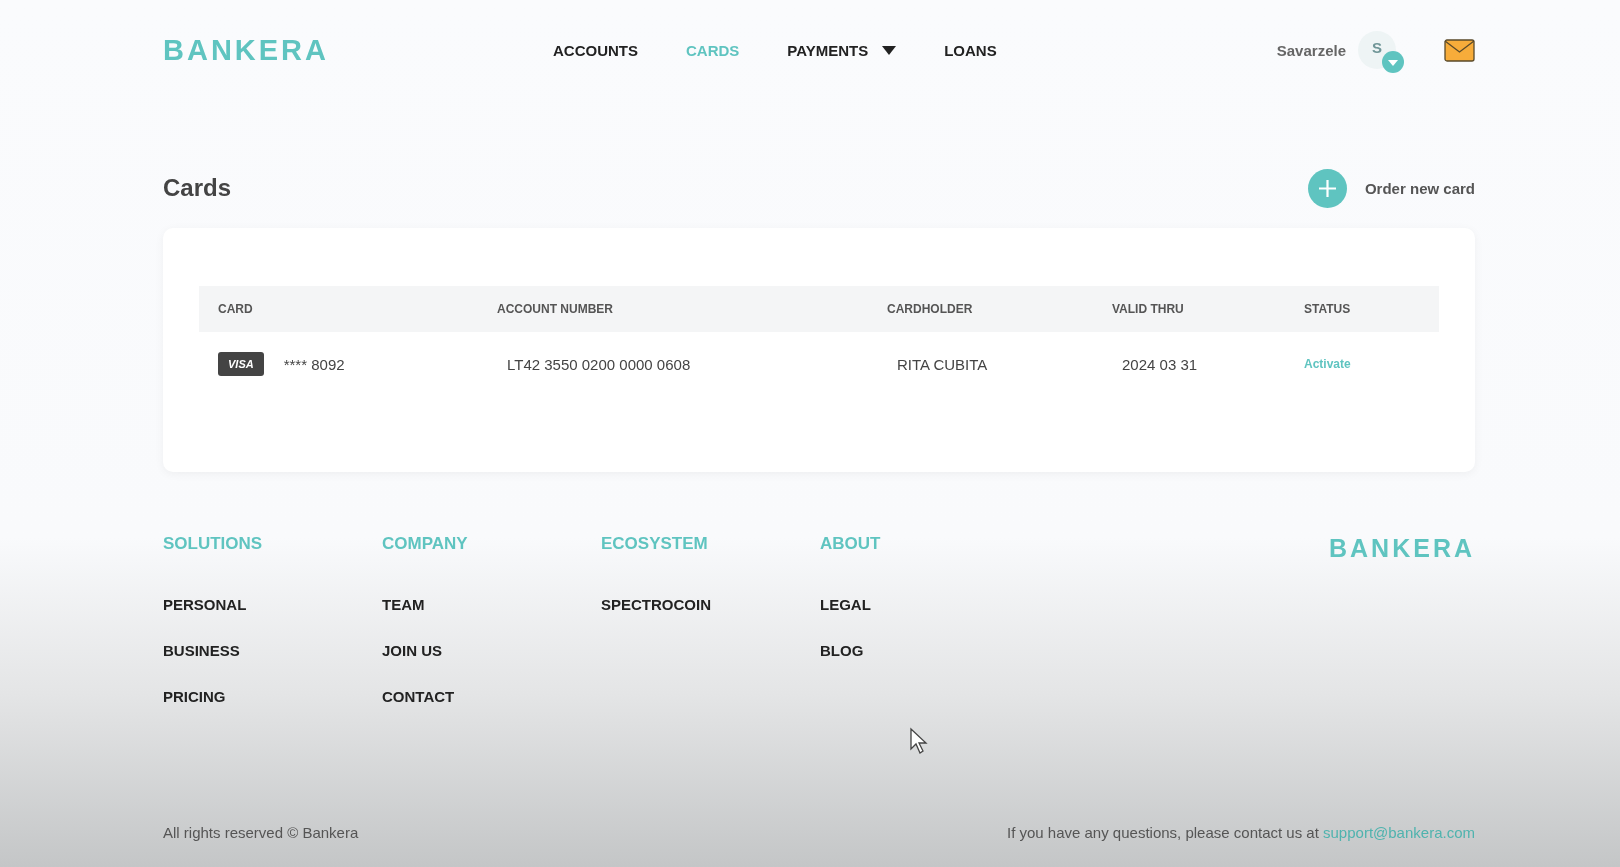 The height and width of the screenshot is (867, 1620). What do you see at coordinates (710, 604) in the screenshot?
I see `footer-link: SPECTROCOIN` at bounding box center [710, 604].